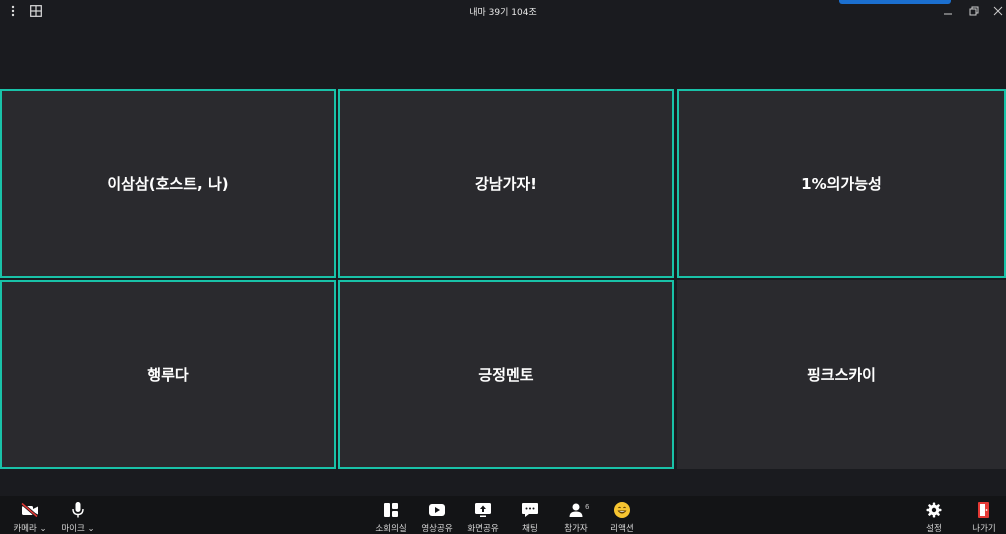  I want to click on participant-name: 1%의가능성, so click(841, 184).